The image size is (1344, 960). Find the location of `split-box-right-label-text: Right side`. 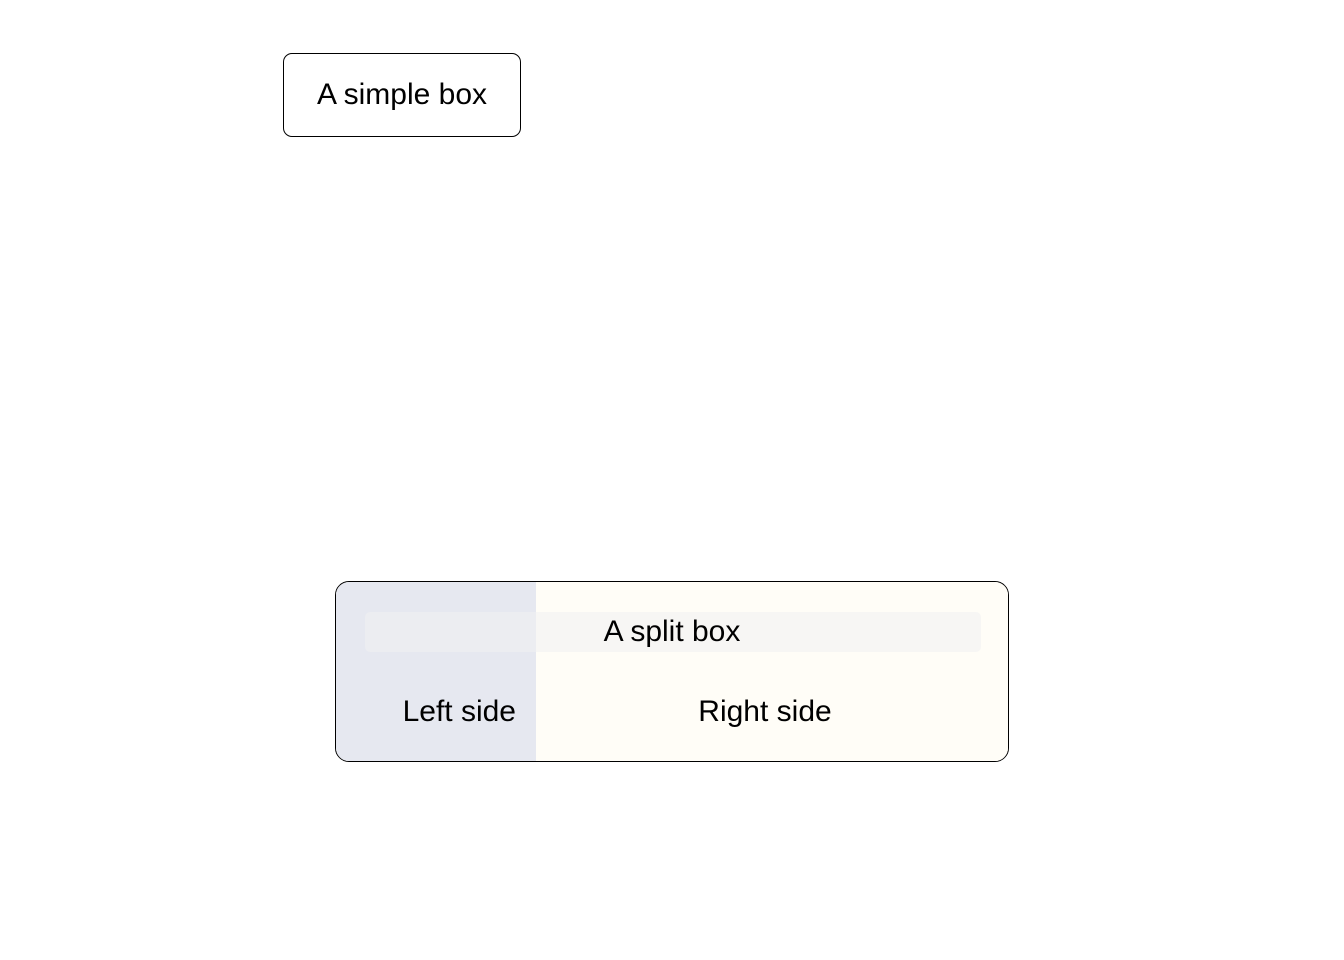

split-box-right-label-text: Right side is located at coordinates (765, 711).